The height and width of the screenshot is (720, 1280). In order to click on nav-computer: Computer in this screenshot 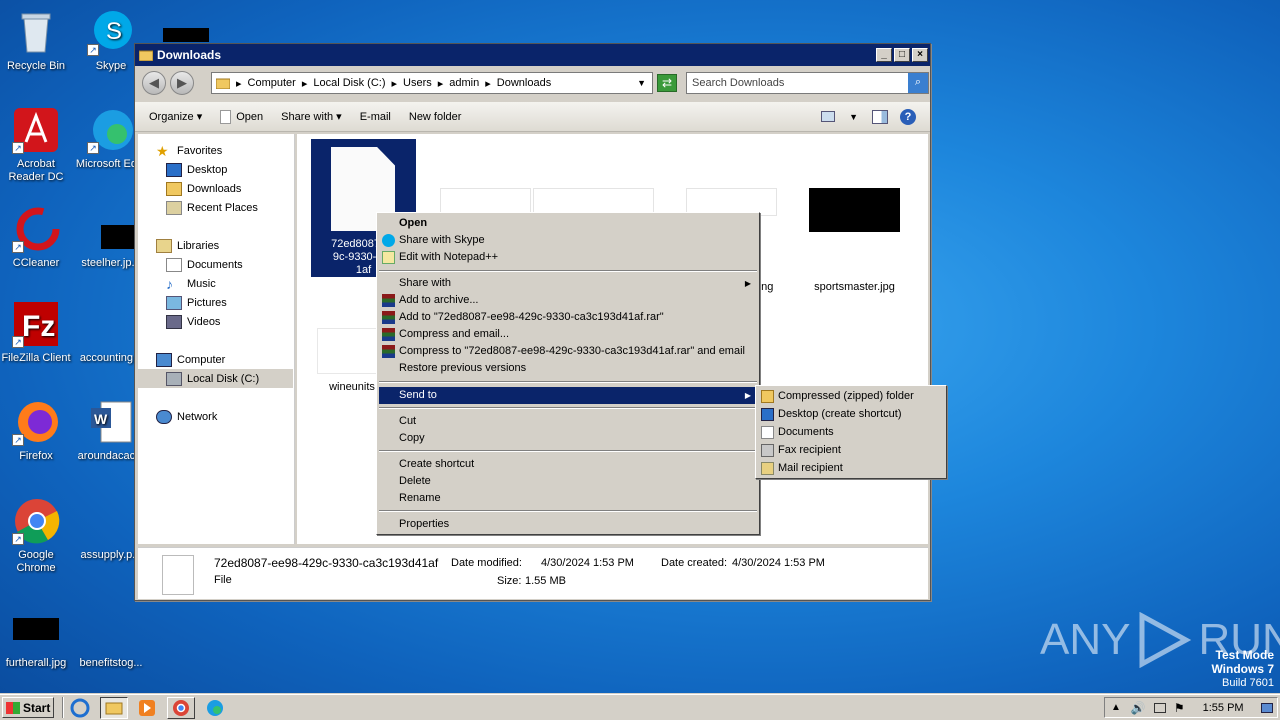, I will do `click(190, 360)`.